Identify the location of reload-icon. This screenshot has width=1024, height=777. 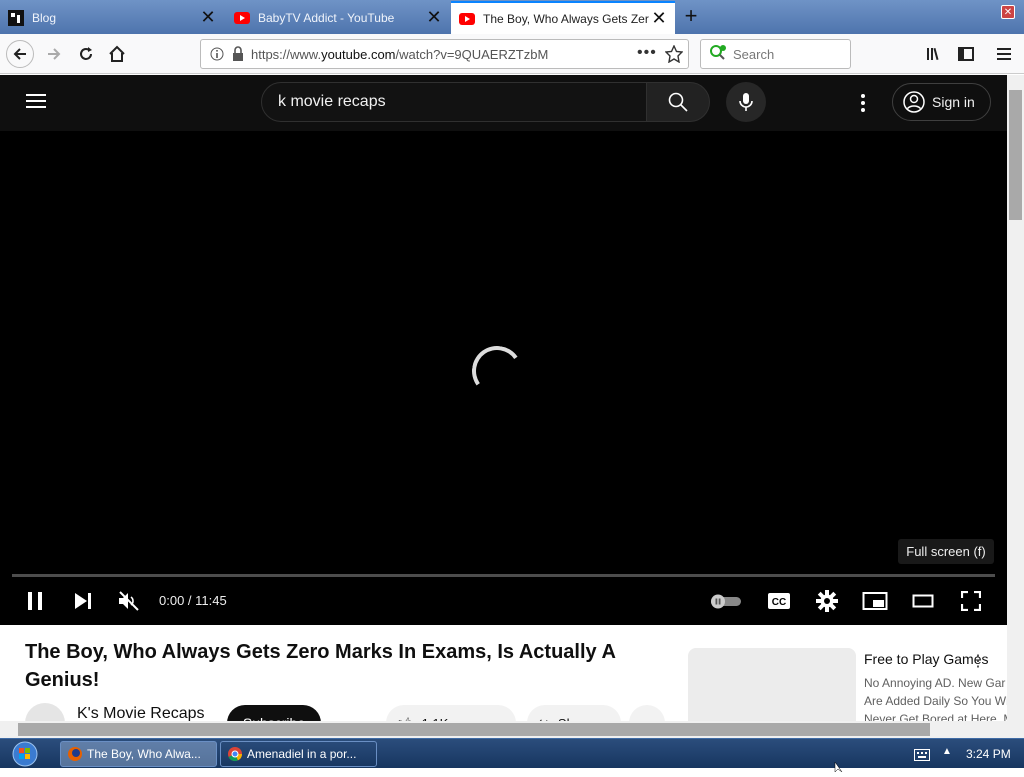
(86, 54).